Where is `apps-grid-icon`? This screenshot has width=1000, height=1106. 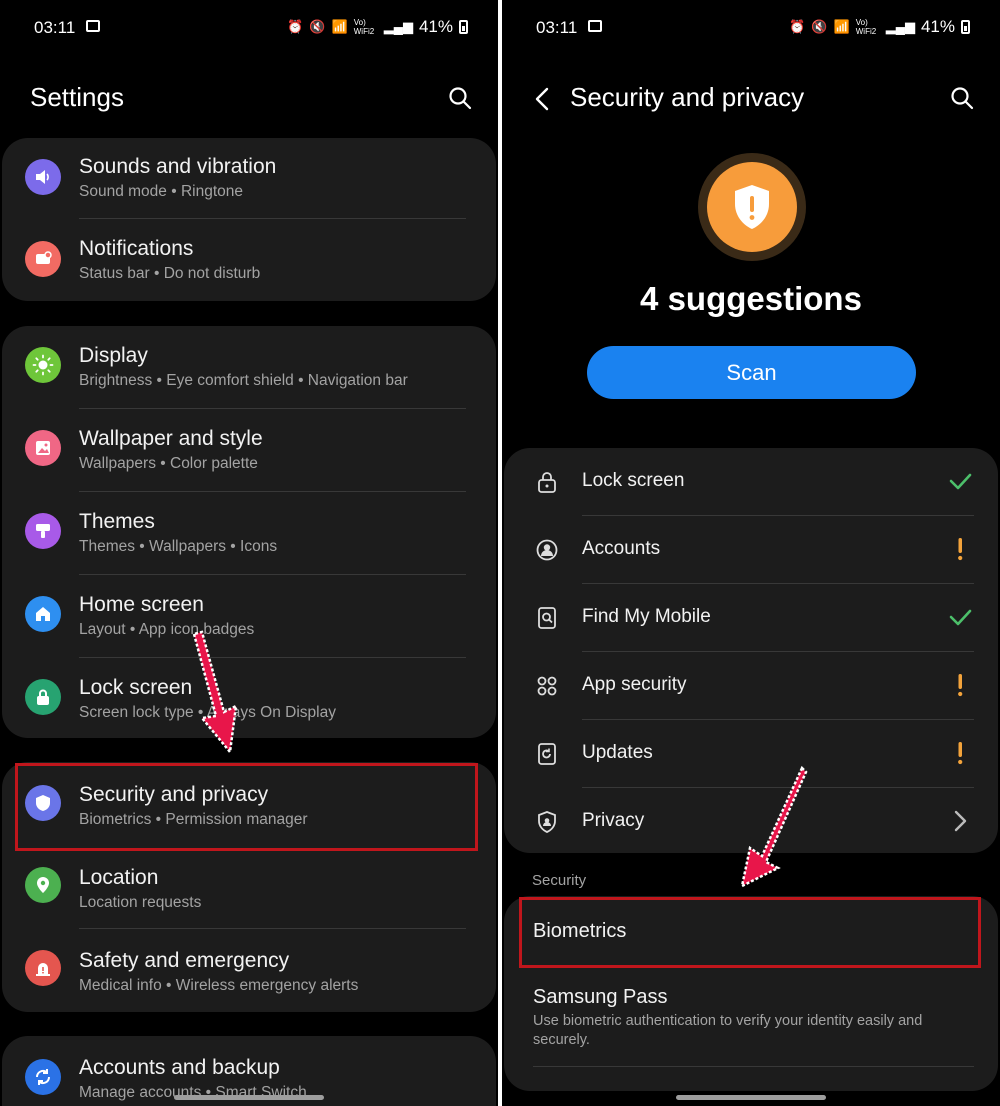 apps-grid-icon is located at coordinates (547, 686).